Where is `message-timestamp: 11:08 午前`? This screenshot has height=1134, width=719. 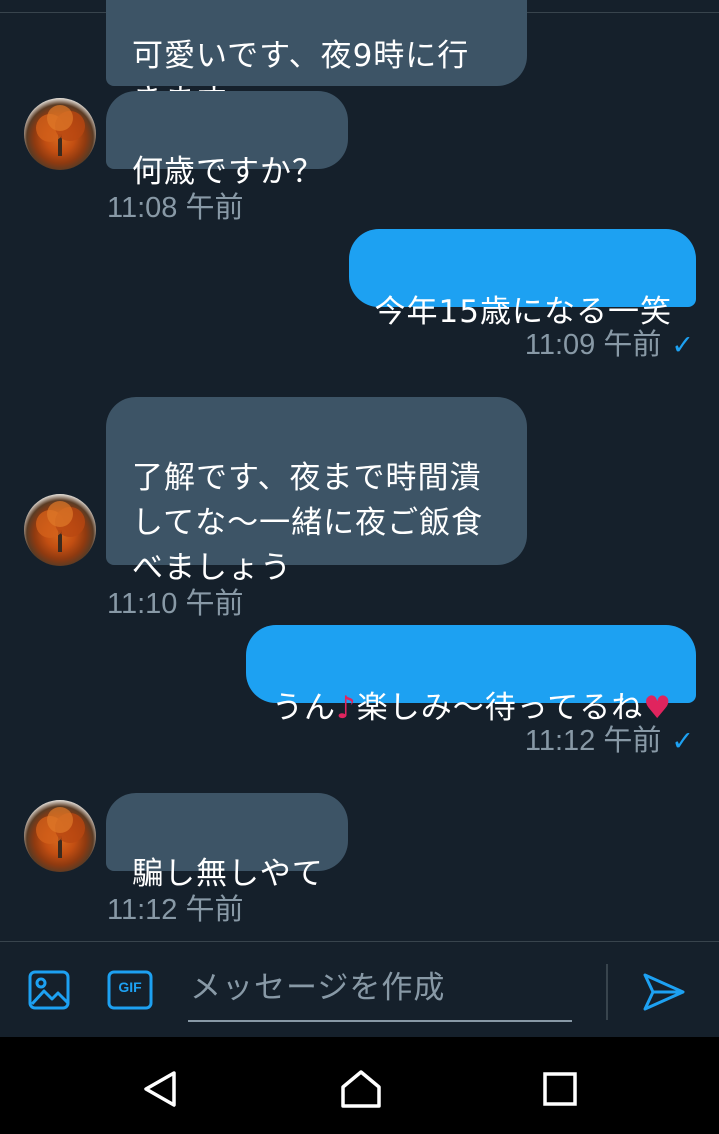
message-timestamp: 11:08 午前 is located at coordinates (175, 208).